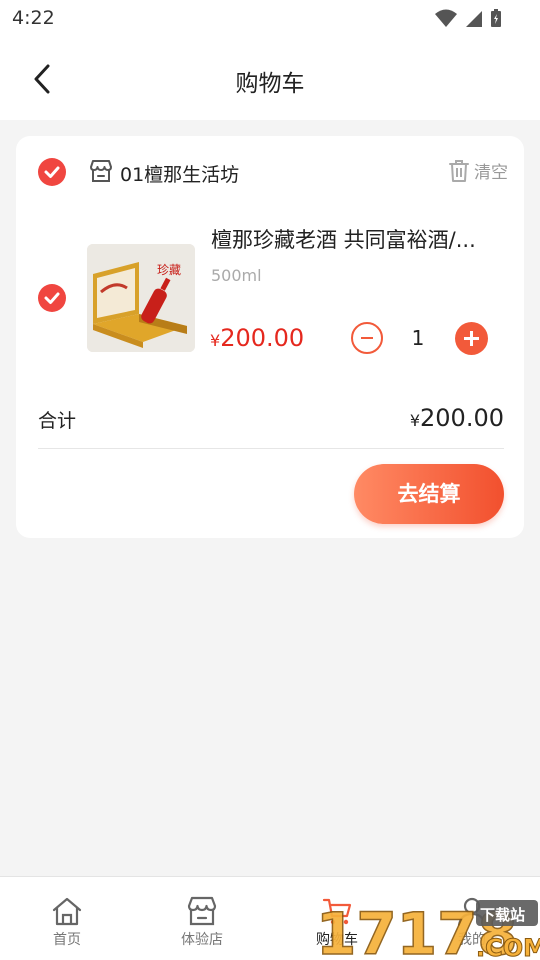 This screenshot has width=540, height=960. Describe the element at coordinates (502, 915) in the screenshot. I see `watermark-suffix: 下载站` at that location.